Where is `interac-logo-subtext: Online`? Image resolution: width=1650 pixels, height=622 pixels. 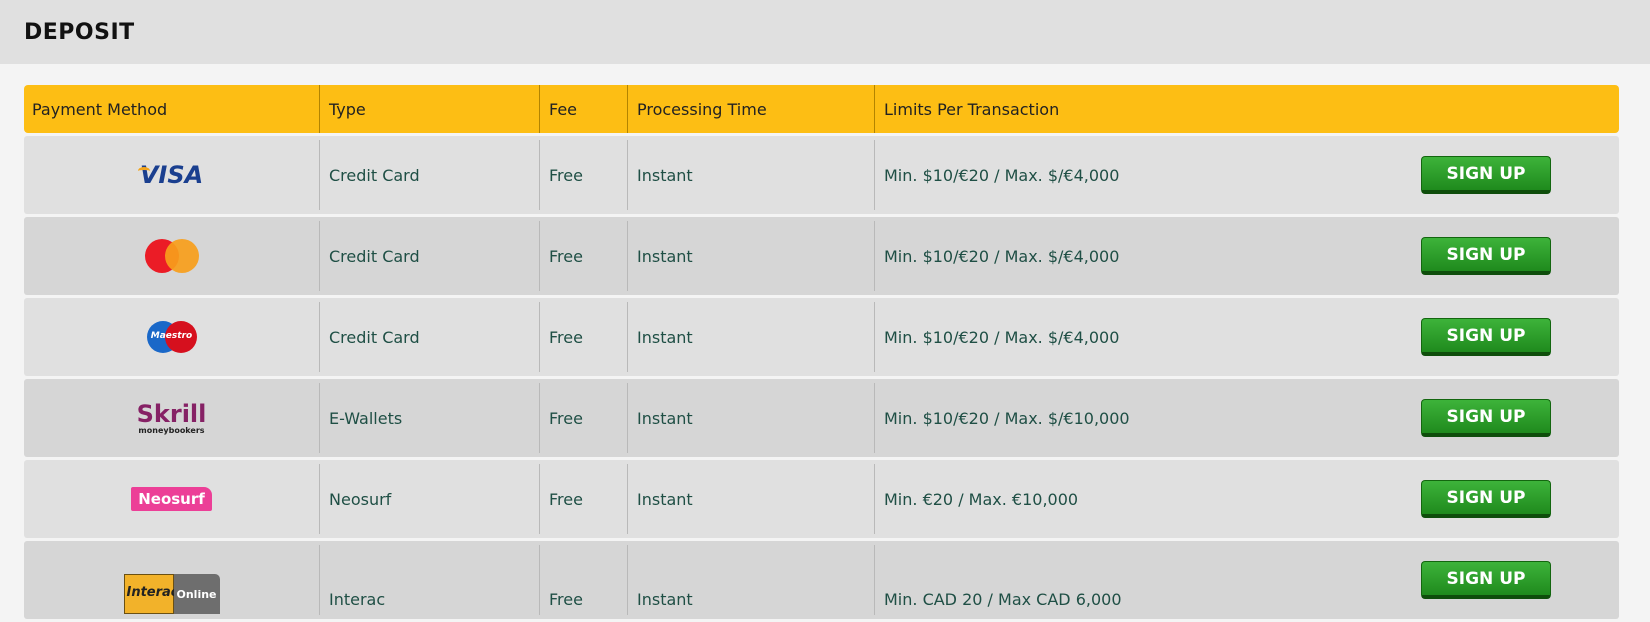
interac-logo-subtext: Online is located at coordinates (196, 594).